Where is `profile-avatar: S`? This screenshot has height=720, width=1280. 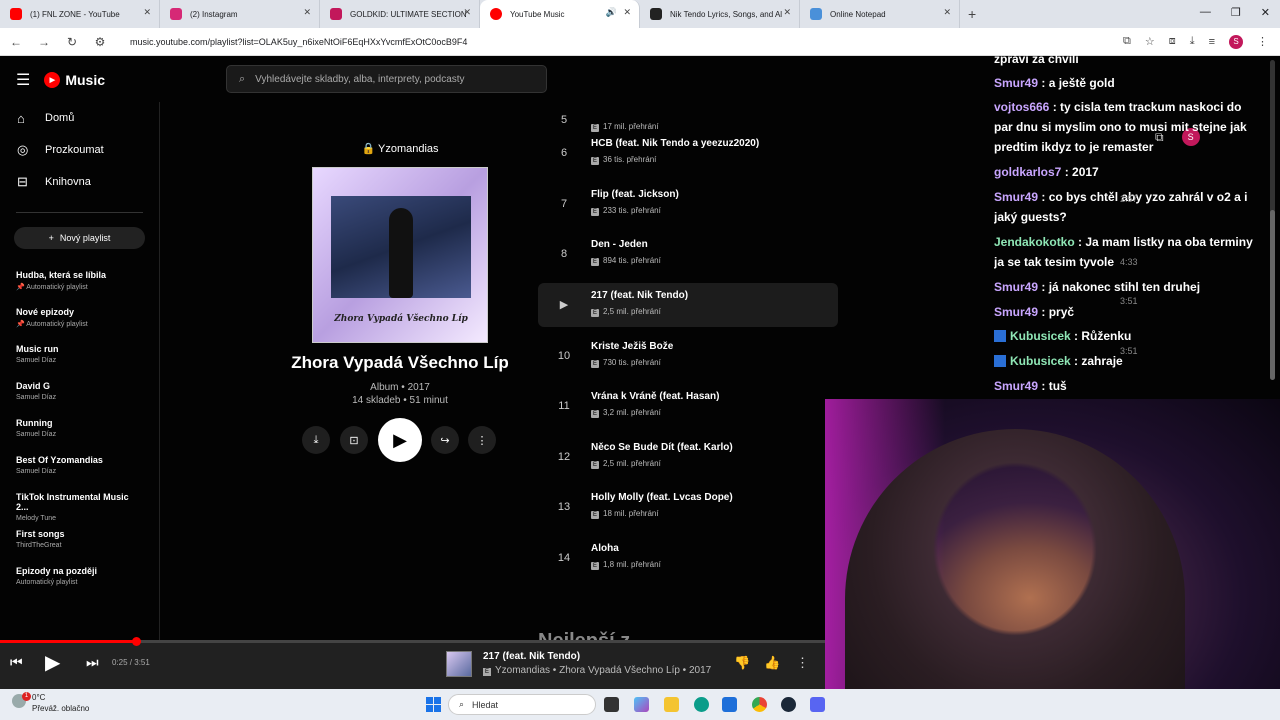
profile-avatar: S is located at coordinates (1236, 41).